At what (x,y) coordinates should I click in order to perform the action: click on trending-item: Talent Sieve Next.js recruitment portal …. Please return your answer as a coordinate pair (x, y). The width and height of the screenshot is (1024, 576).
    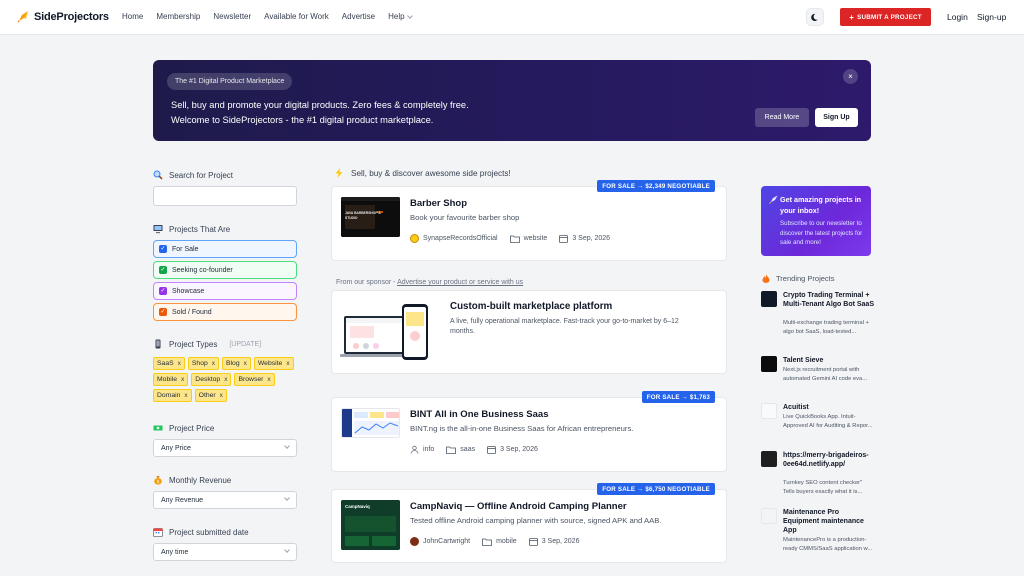
    Looking at the image, I should click on (817, 374).